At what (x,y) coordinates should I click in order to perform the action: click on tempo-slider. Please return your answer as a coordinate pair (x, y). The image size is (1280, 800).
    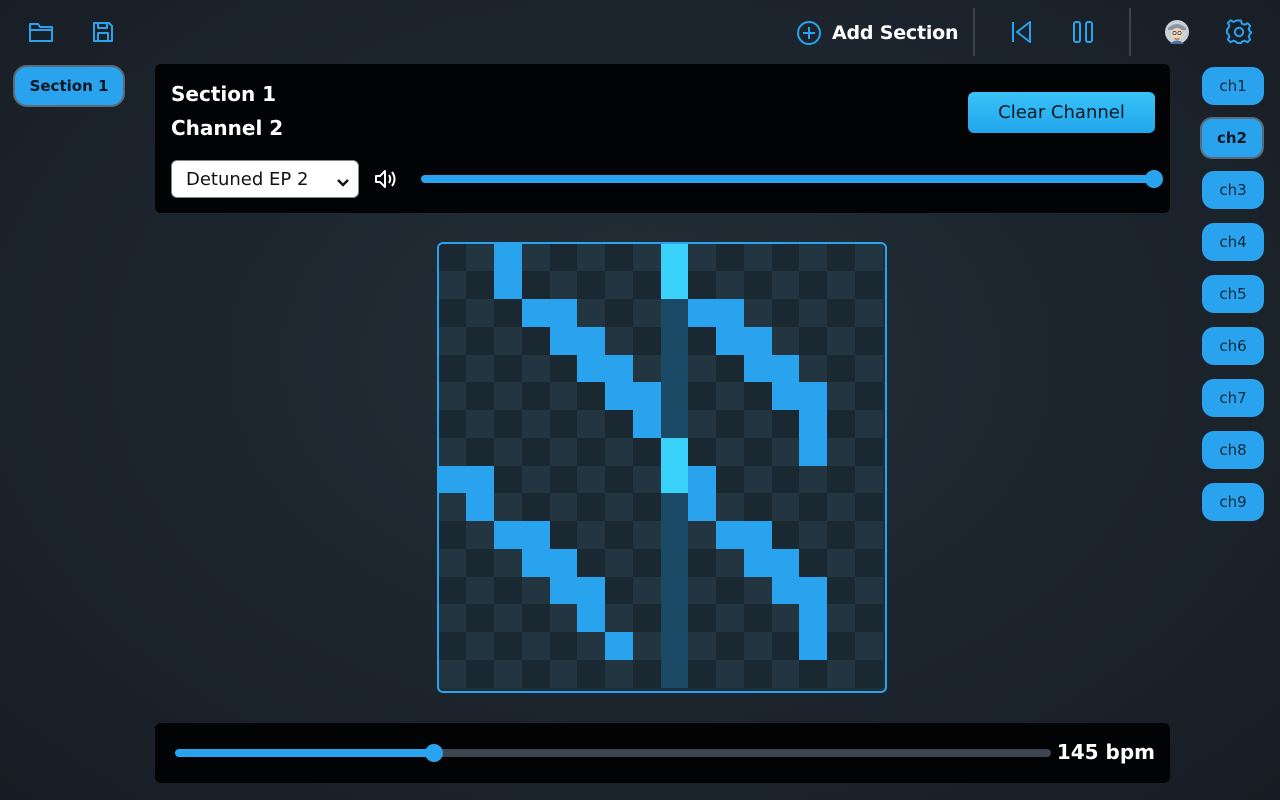
    Looking at the image, I should click on (613, 753).